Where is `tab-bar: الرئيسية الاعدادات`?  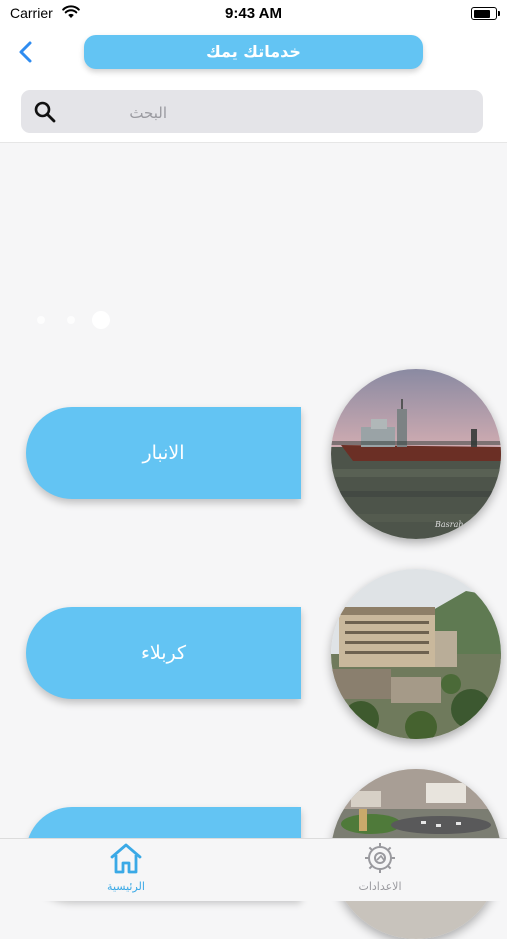
tab-bar: الرئيسية الاعدادات is located at coordinates (253, 869).